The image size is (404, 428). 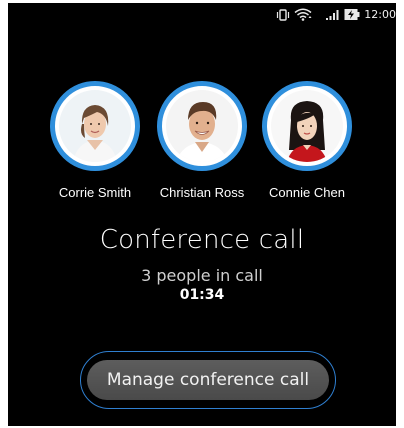 I want to click on manage-conference-button-outline: Manage conference call, so click(x=208, y=380).